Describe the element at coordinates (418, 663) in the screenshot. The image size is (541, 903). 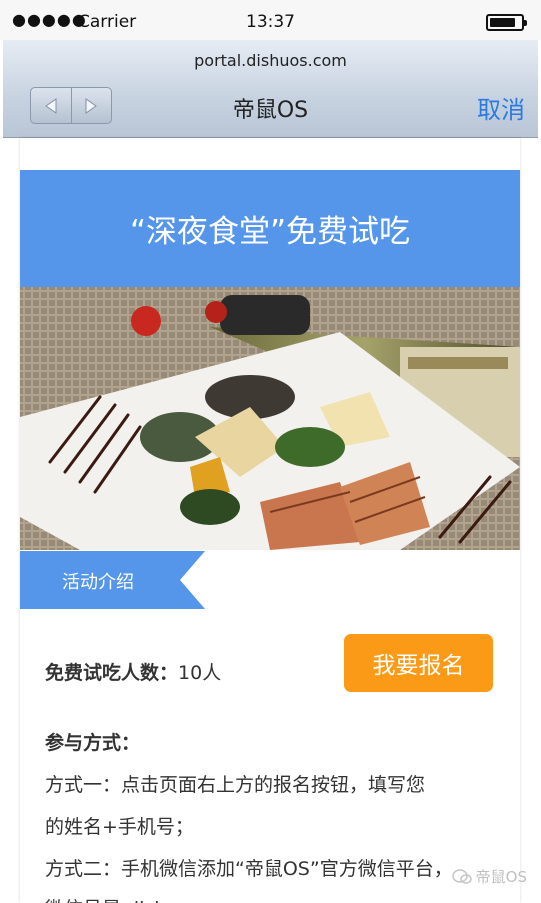
I see `signup-button: 我要报名` at that location.